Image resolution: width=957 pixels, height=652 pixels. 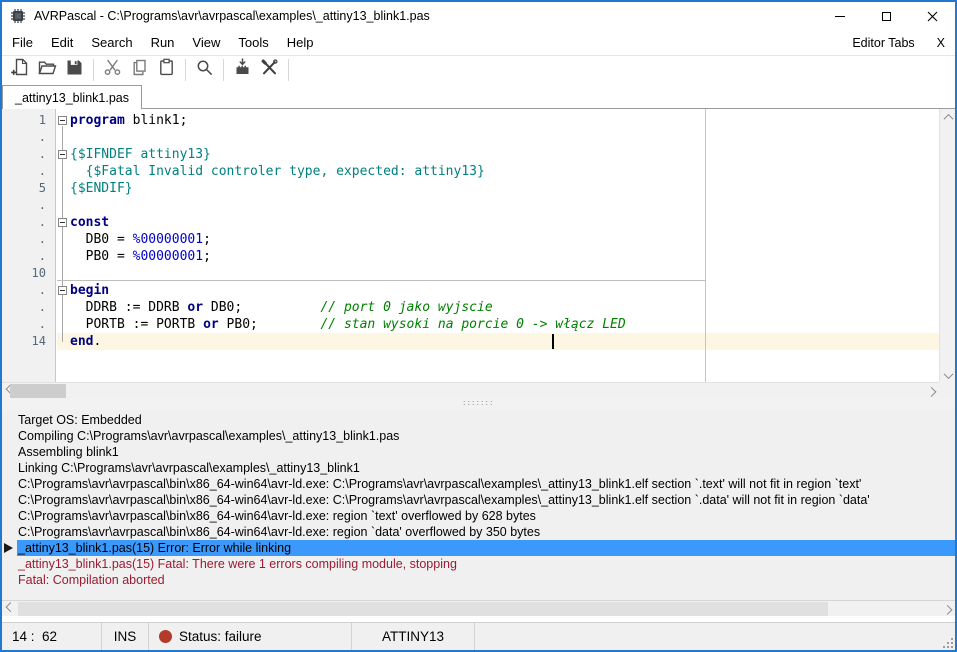 What do you see at coordinates (22, 42) in the screenshot?
I see `menu-item-file: File` at bounding box center [22, 42].